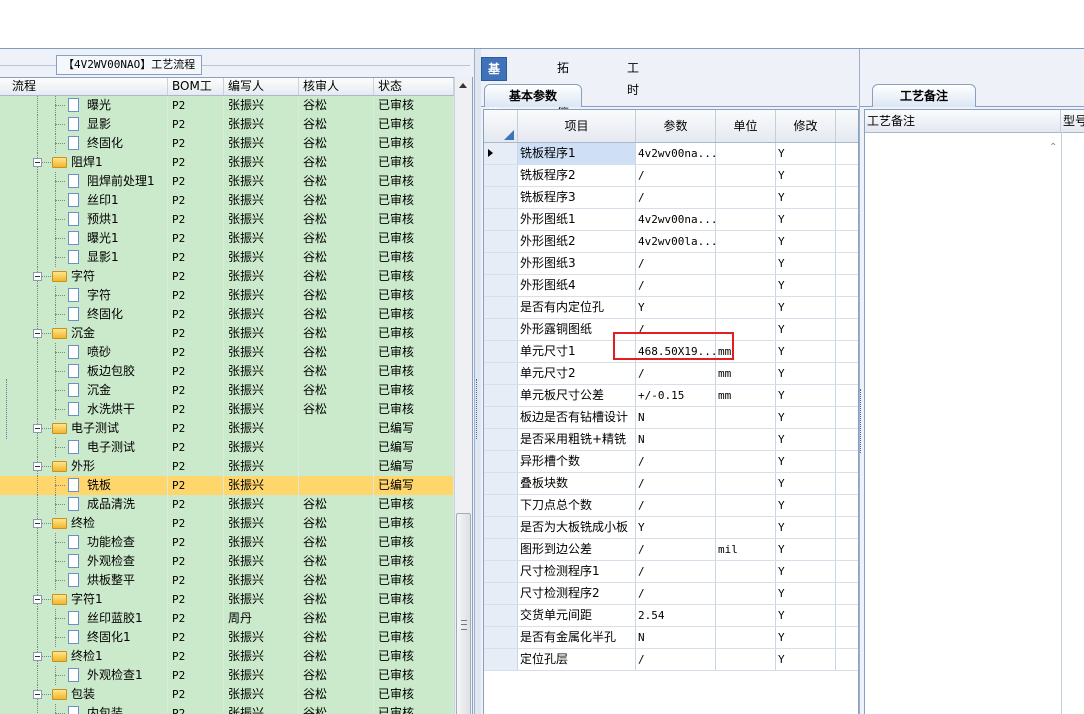  What do you see at coordinates (577, 571) in the screenshot?
I see `param-item-cell: 尺寸检测程序1` at bounding box center [577, 571].